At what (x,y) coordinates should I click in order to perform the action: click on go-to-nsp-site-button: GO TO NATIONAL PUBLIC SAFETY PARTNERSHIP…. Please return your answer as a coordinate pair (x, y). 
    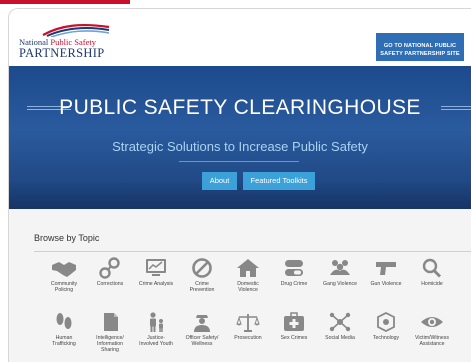
    Looking at the image, I should click on (420, 47).